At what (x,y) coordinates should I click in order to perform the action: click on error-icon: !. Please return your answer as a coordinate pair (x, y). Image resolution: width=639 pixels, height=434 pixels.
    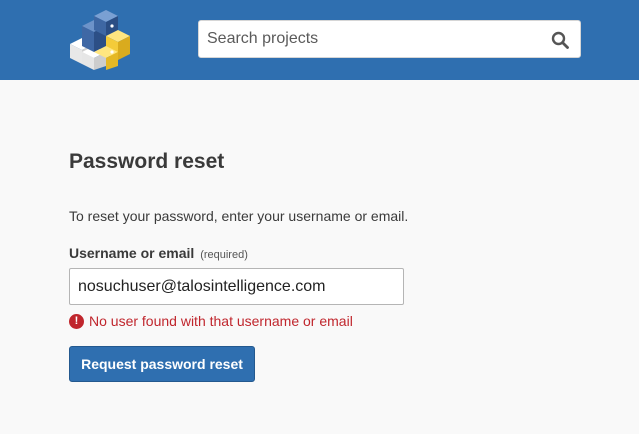
    Looking at the image, I should click on (76, 321).